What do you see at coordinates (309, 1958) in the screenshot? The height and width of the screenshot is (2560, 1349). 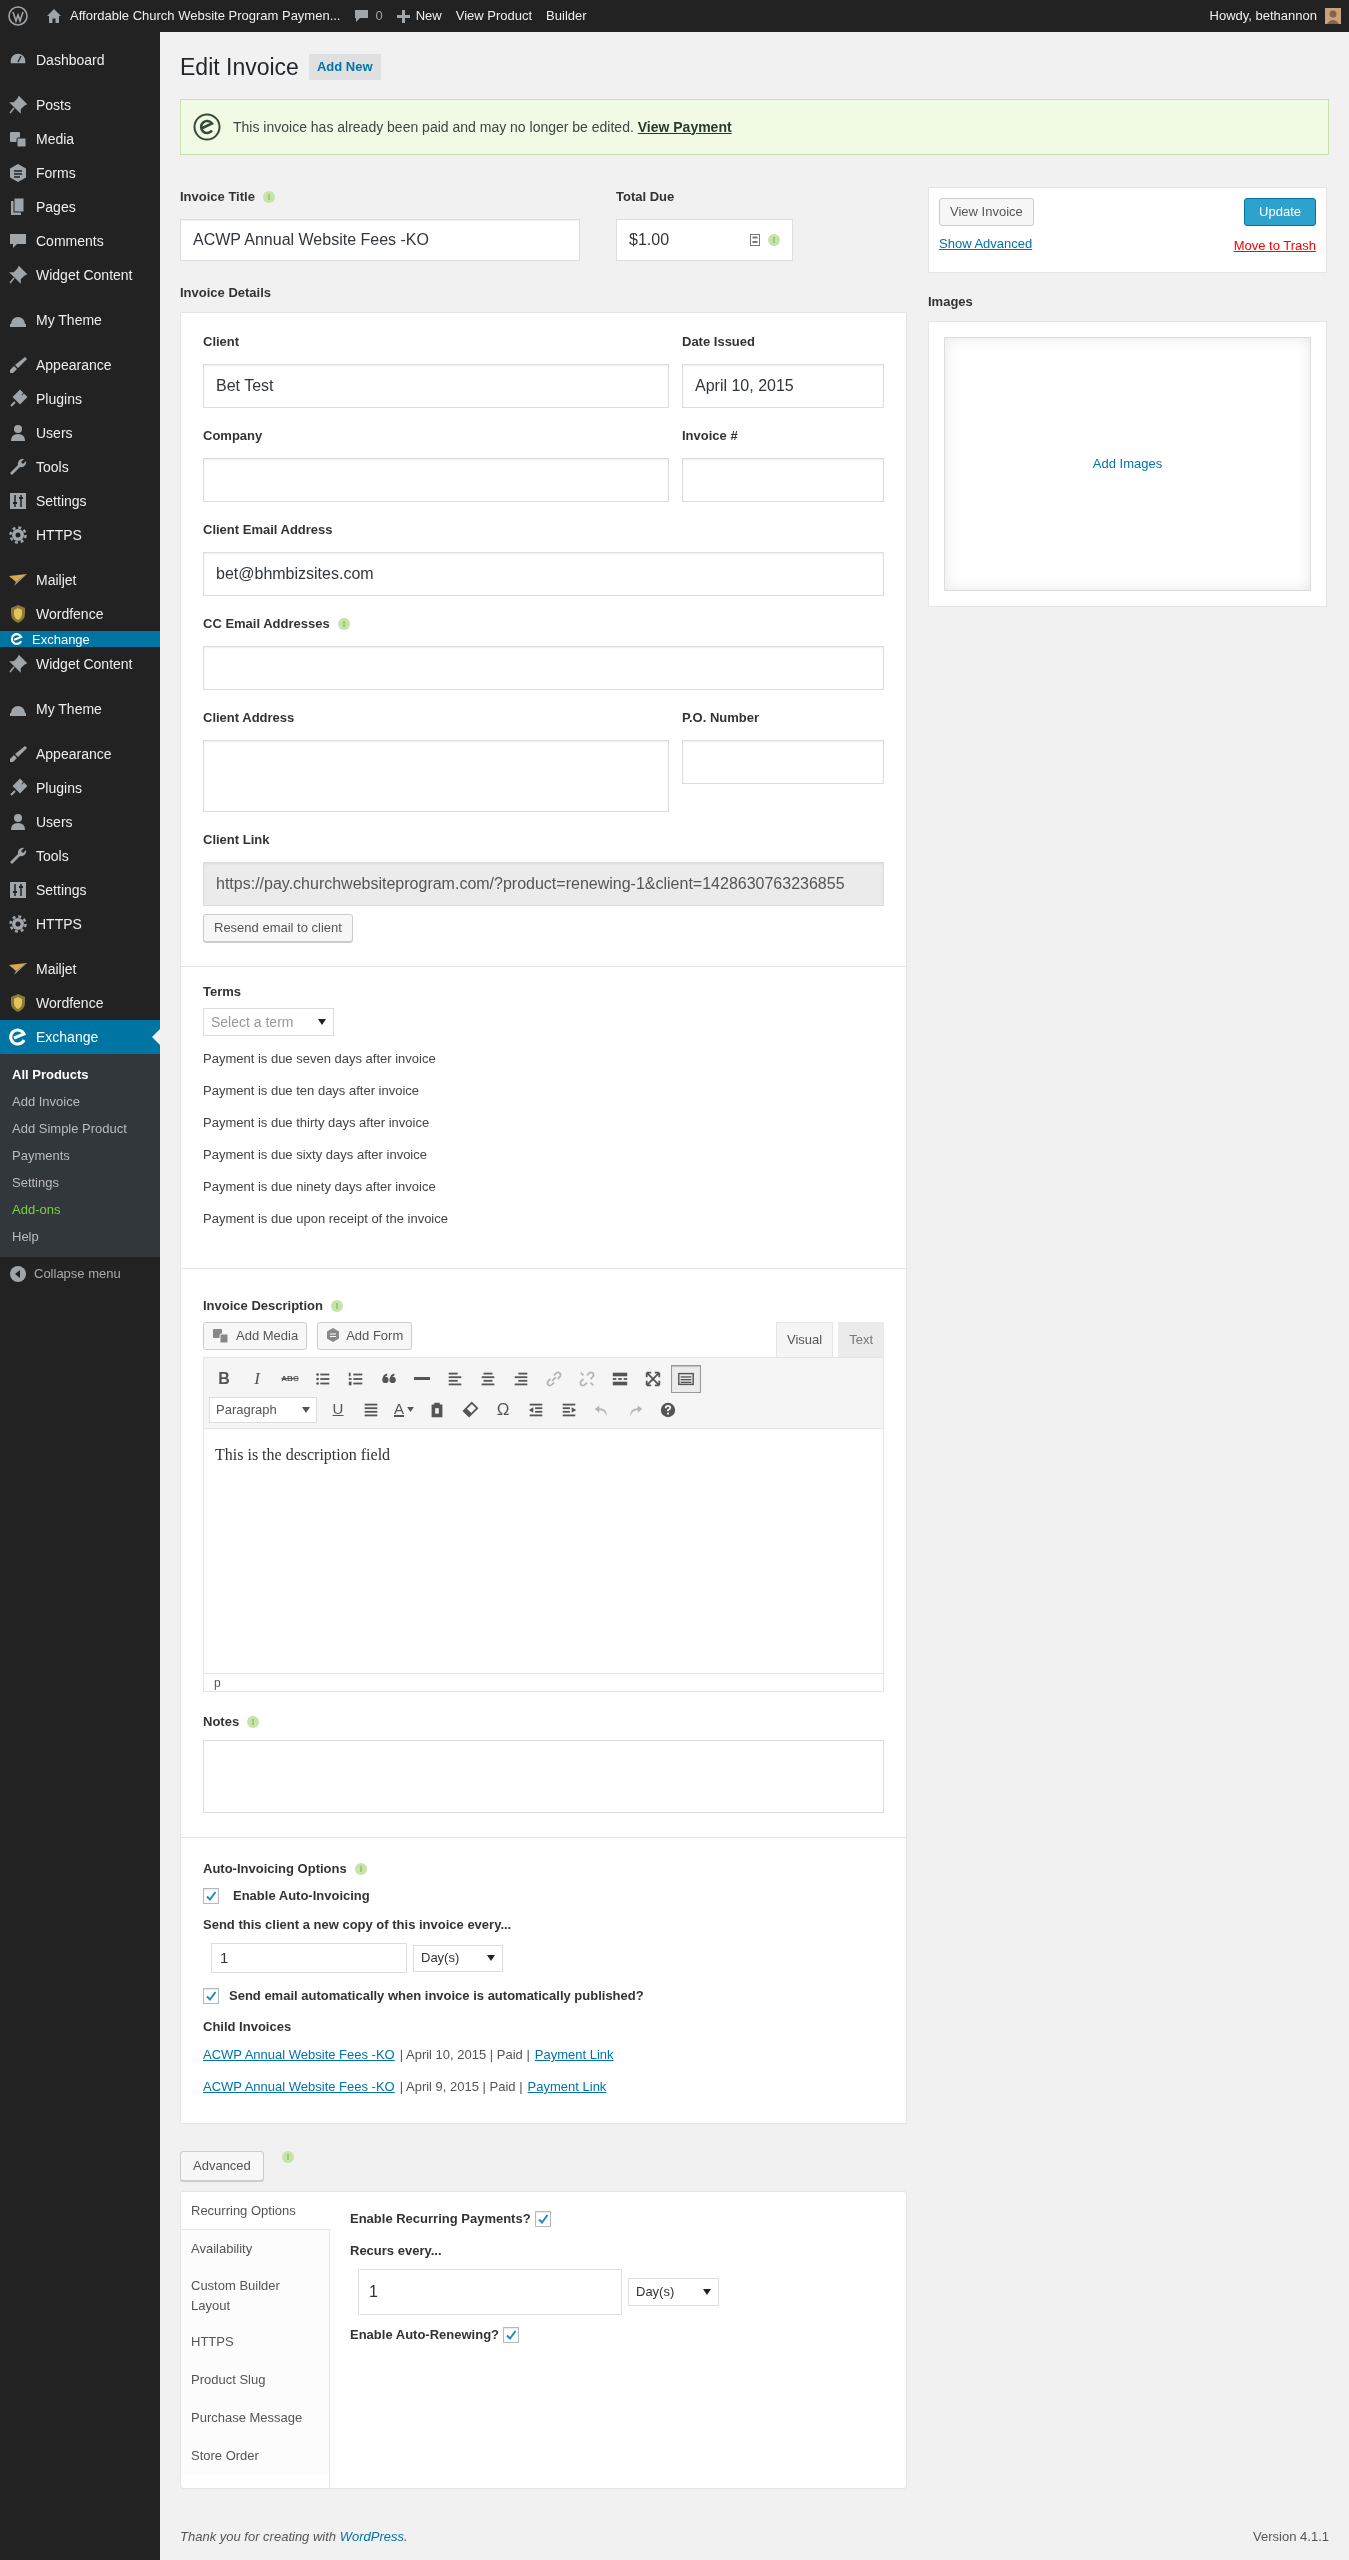 I see `interval-field: 1` at bounding box center [309, 1958].